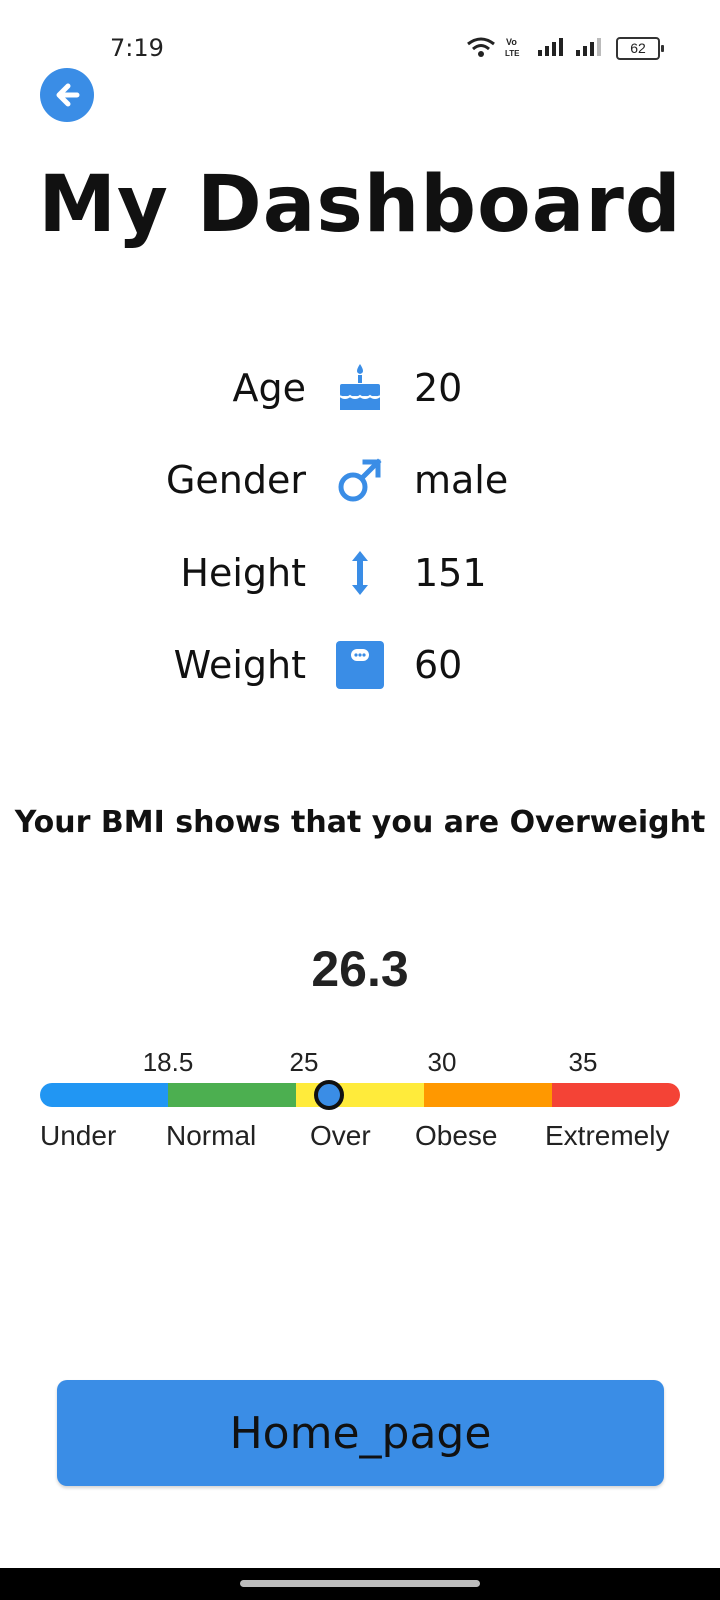 The image size is (720, 1600). What do you see at coordinates (450, 573) in the screenshot?
I see `profile-value: 151` at bounding box center [450, 573].